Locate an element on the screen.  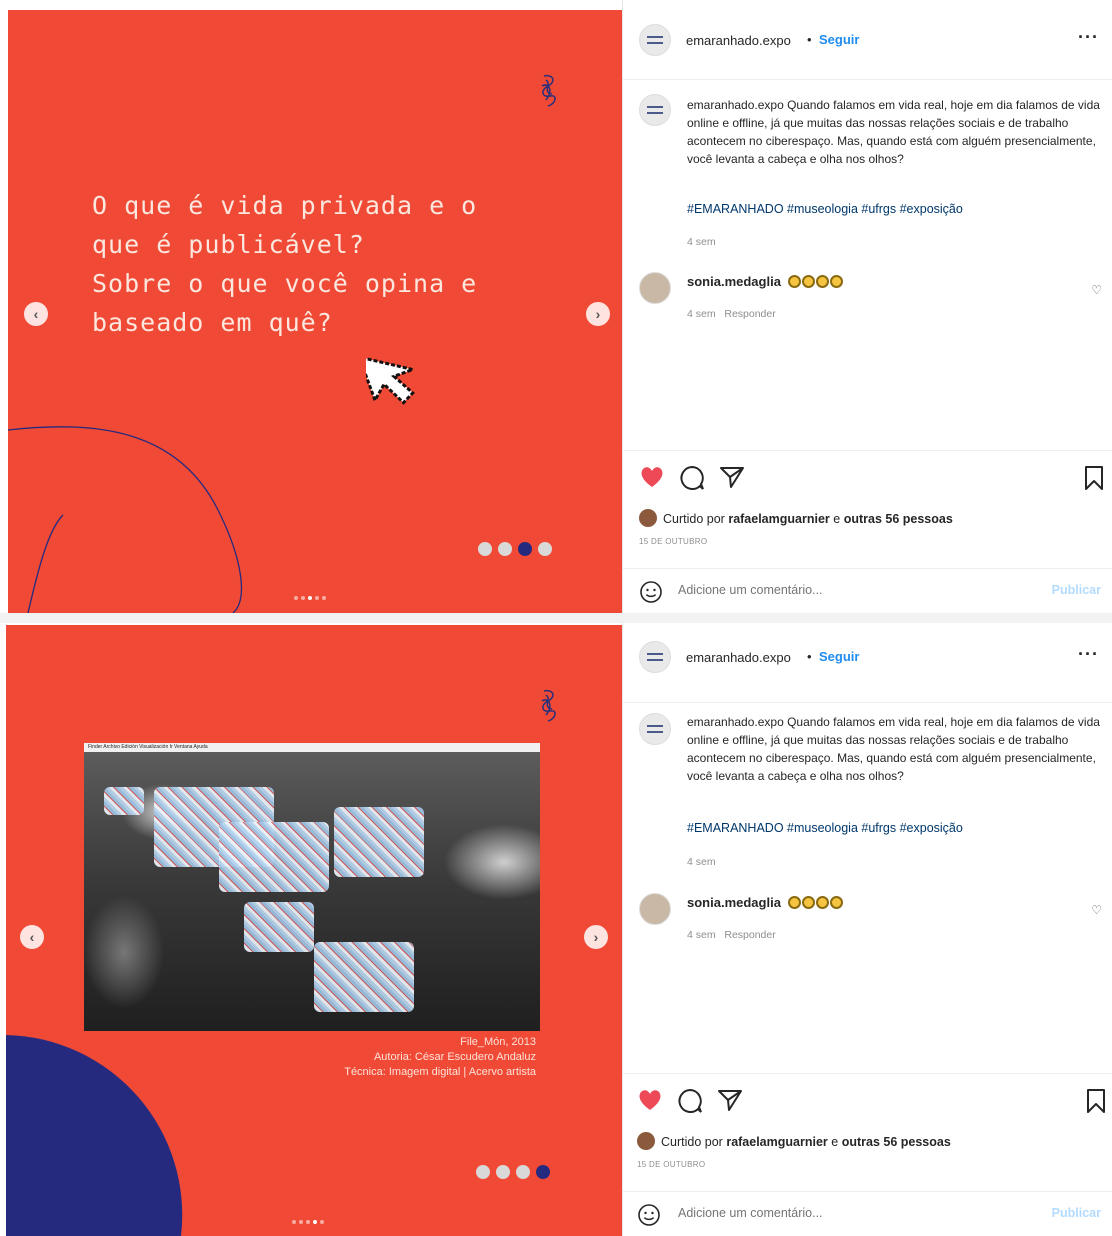
comment-time: 4 sem is located at coordinates (701, 935).